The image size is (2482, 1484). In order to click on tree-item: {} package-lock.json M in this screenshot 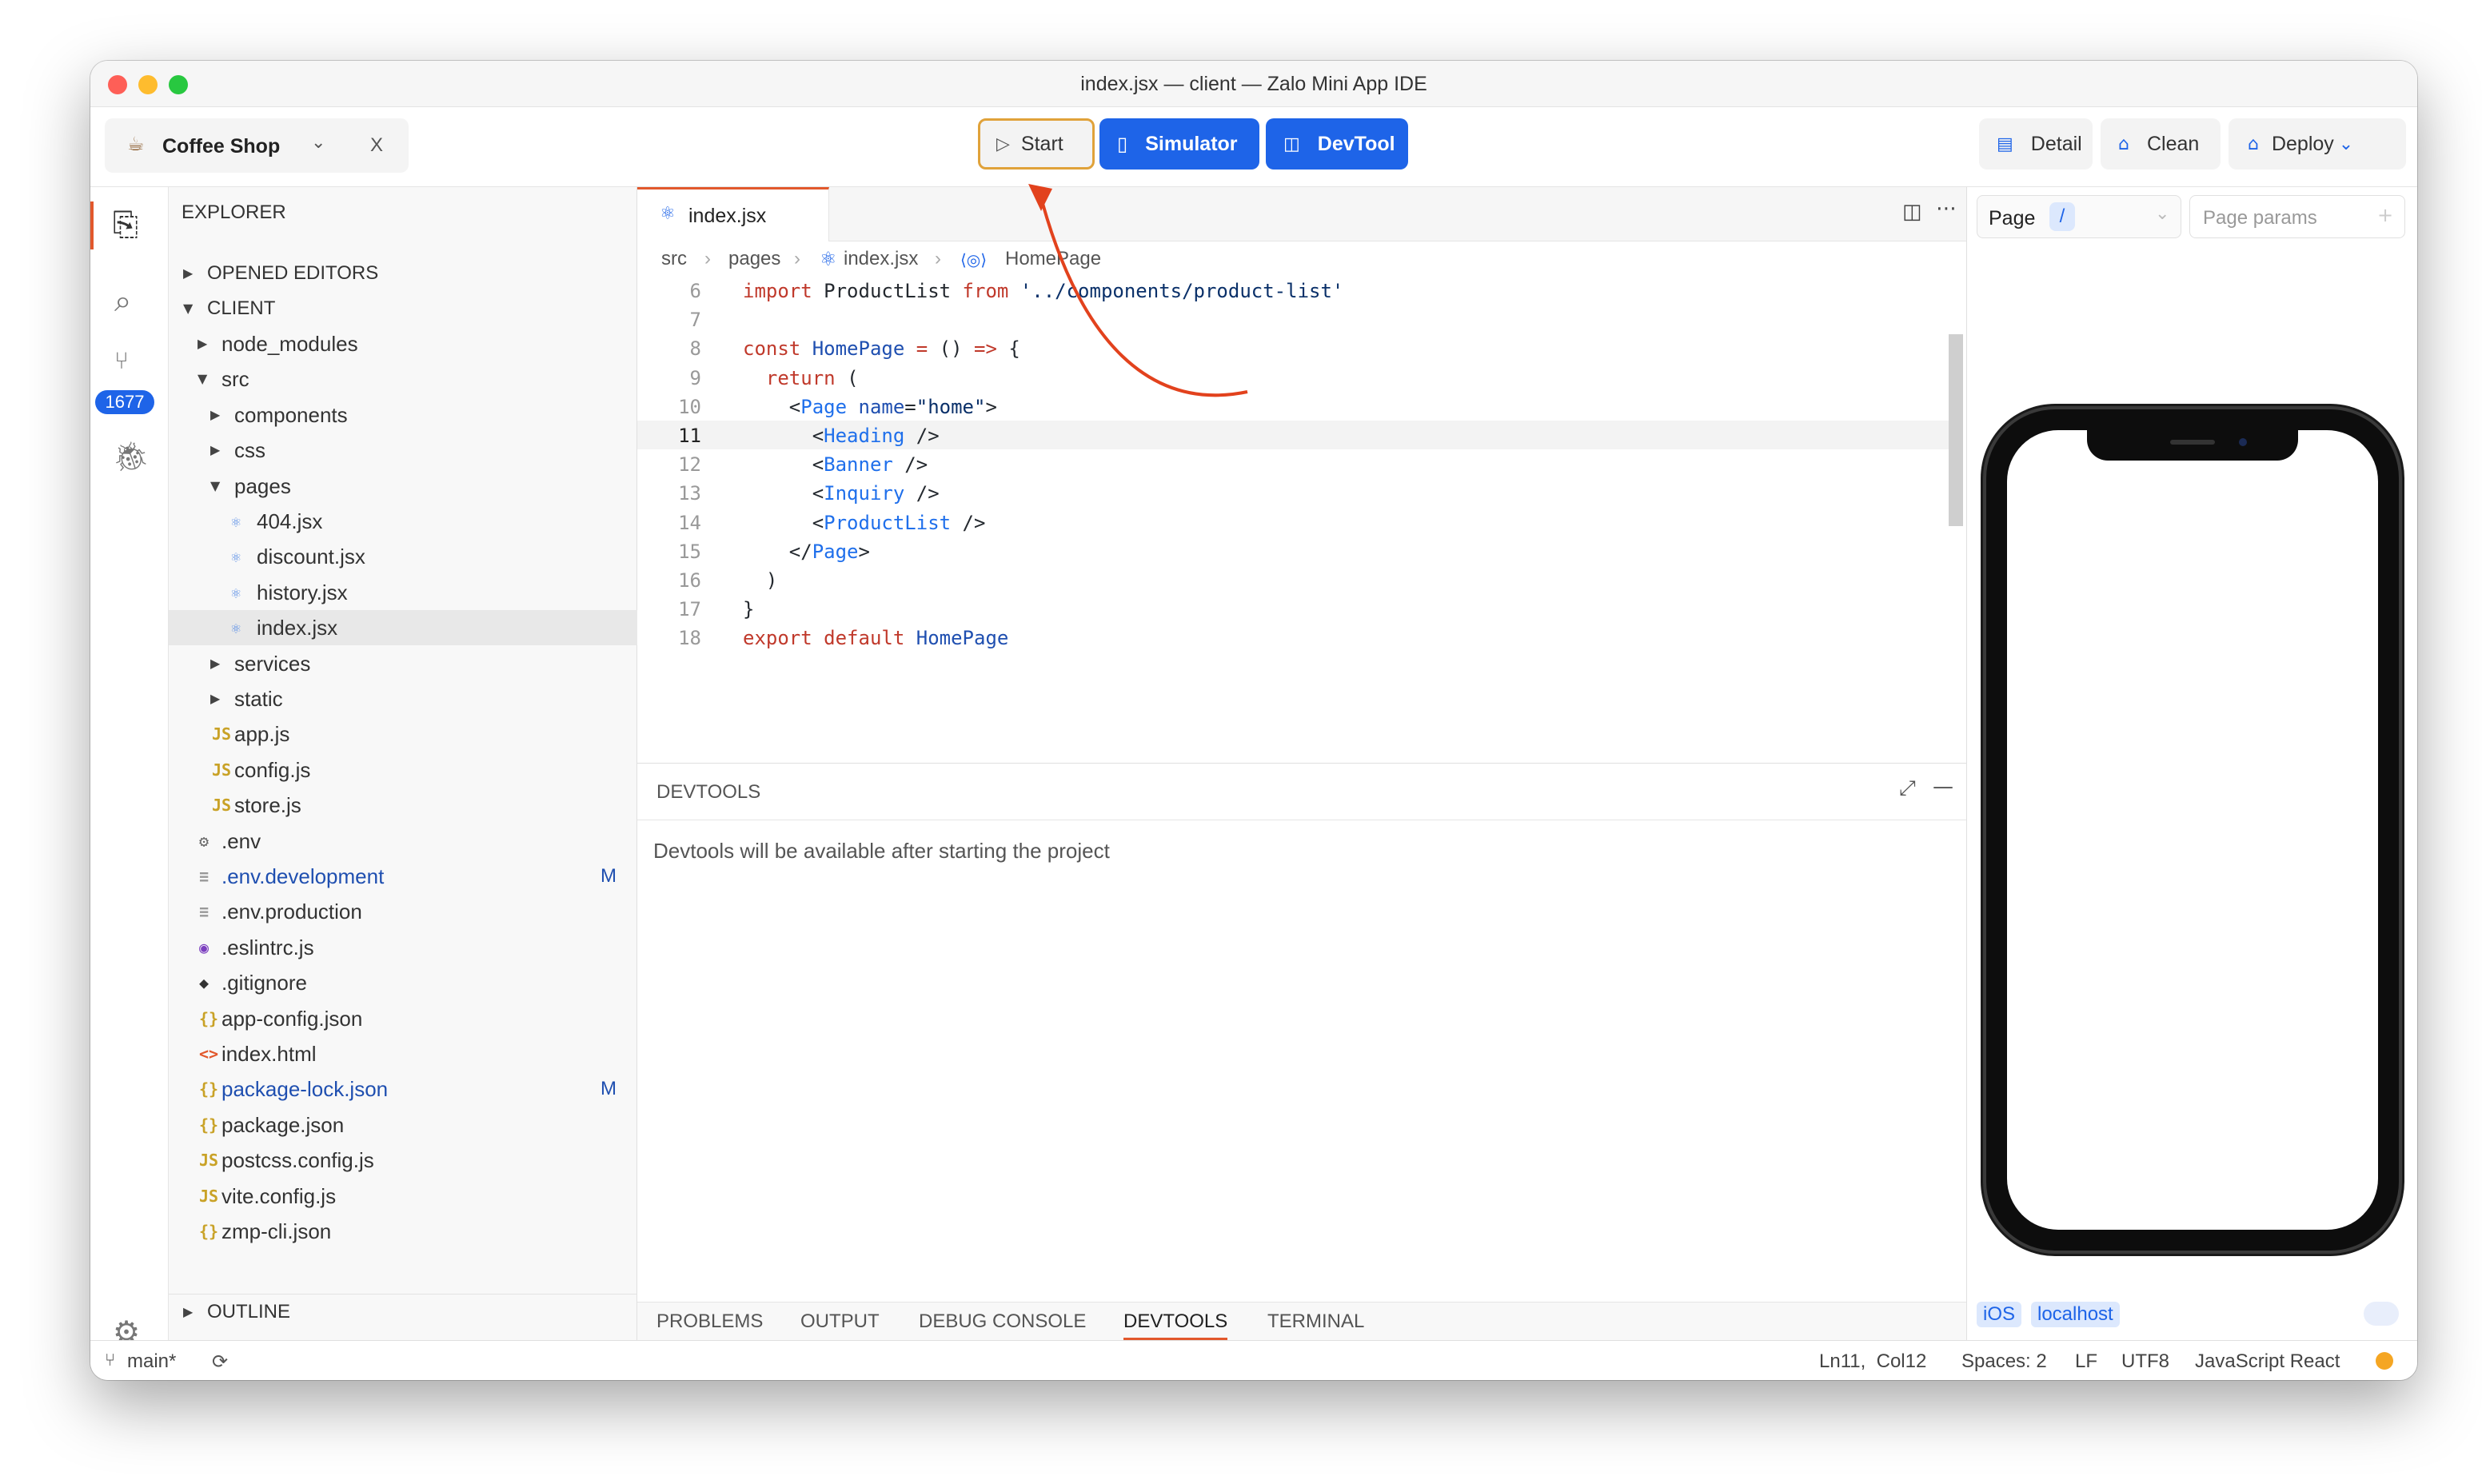, I will do `click(403, 1089)`.